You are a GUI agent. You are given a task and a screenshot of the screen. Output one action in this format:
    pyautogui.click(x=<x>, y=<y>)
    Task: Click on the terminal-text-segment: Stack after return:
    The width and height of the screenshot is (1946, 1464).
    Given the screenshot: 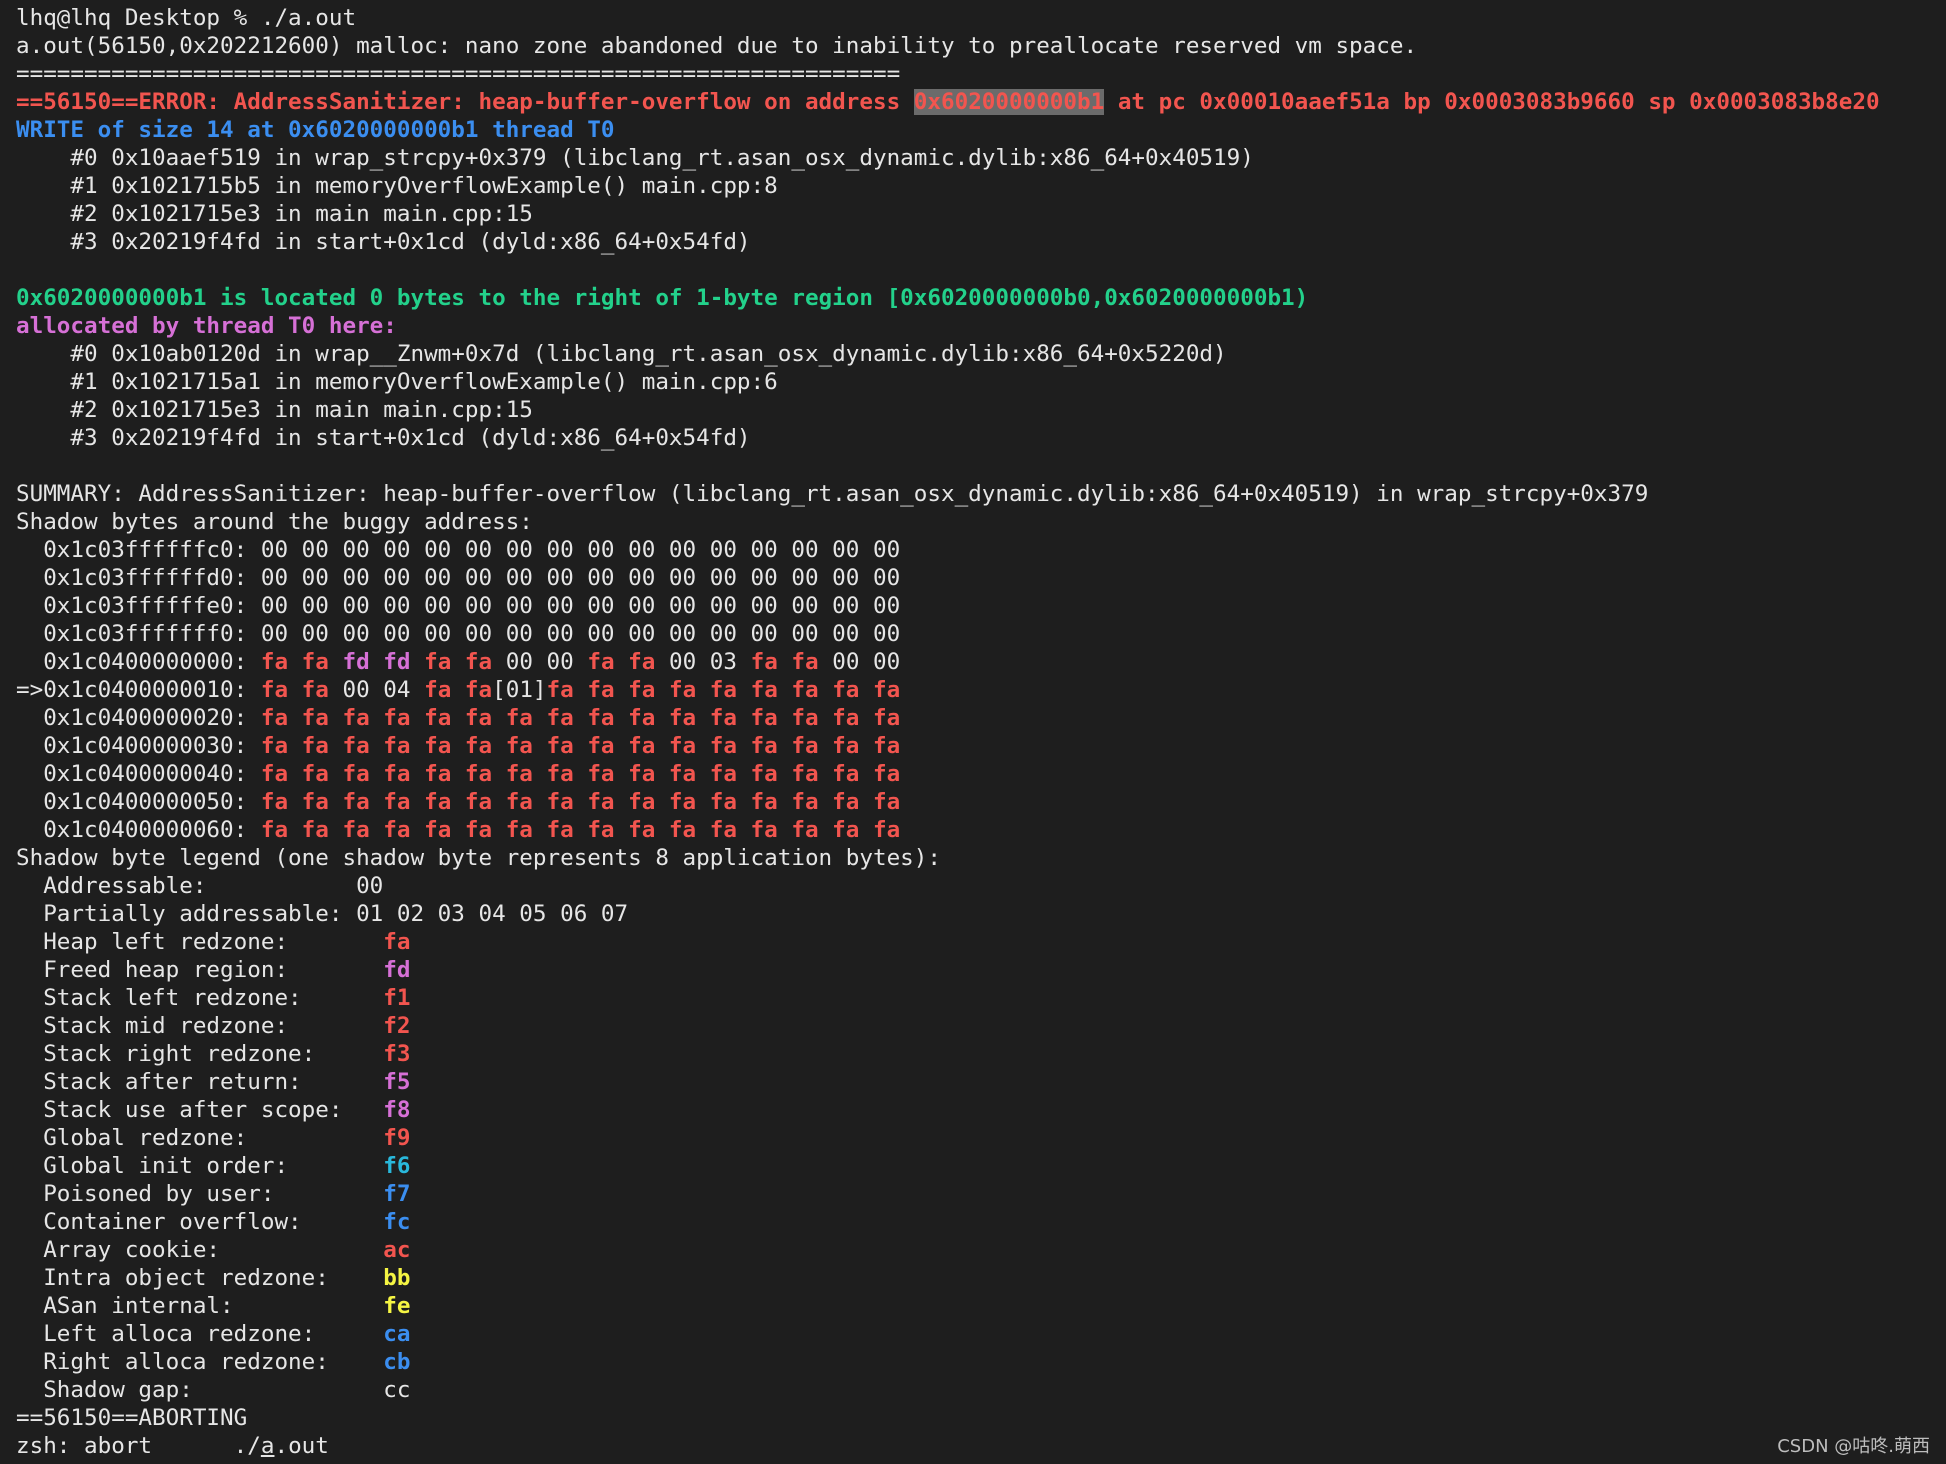 What is the action you would take?
    pyautogui.click(x=200, y=1082)
    